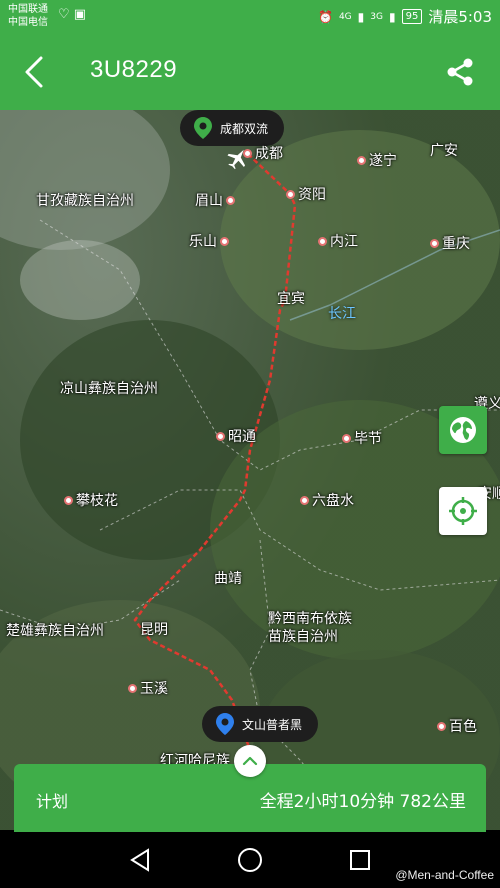 Image resolution: width=500 pixels, height=888 pixels. I want to click on alarm-icon: ⏰, so click(325, 16).